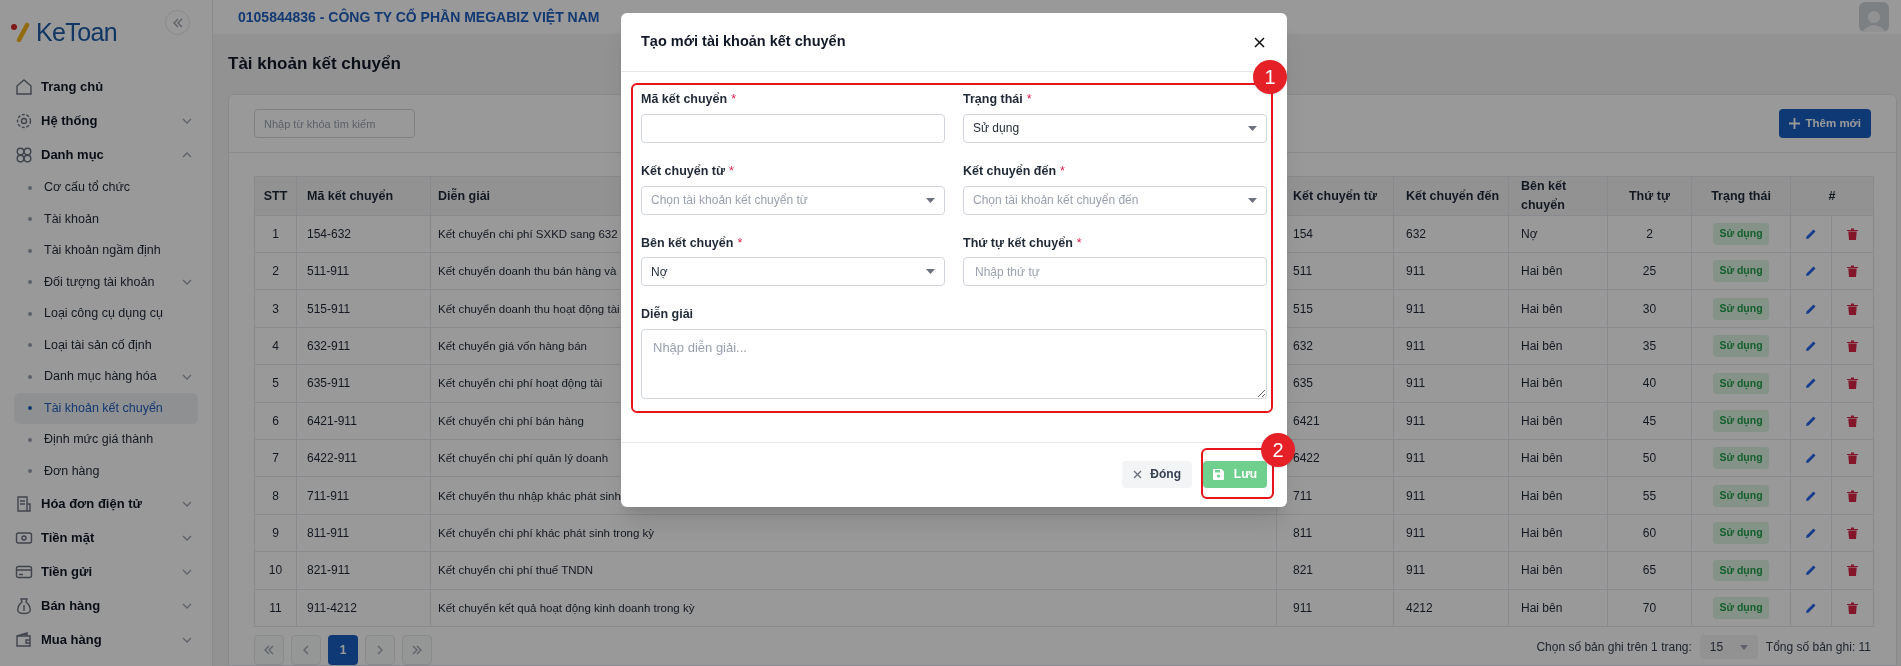 This screenshot has height=666, width=1901. Describe the element at coordinates (1824, 124) in the screenshot. I see `add-button: Thêm mới` at that location.